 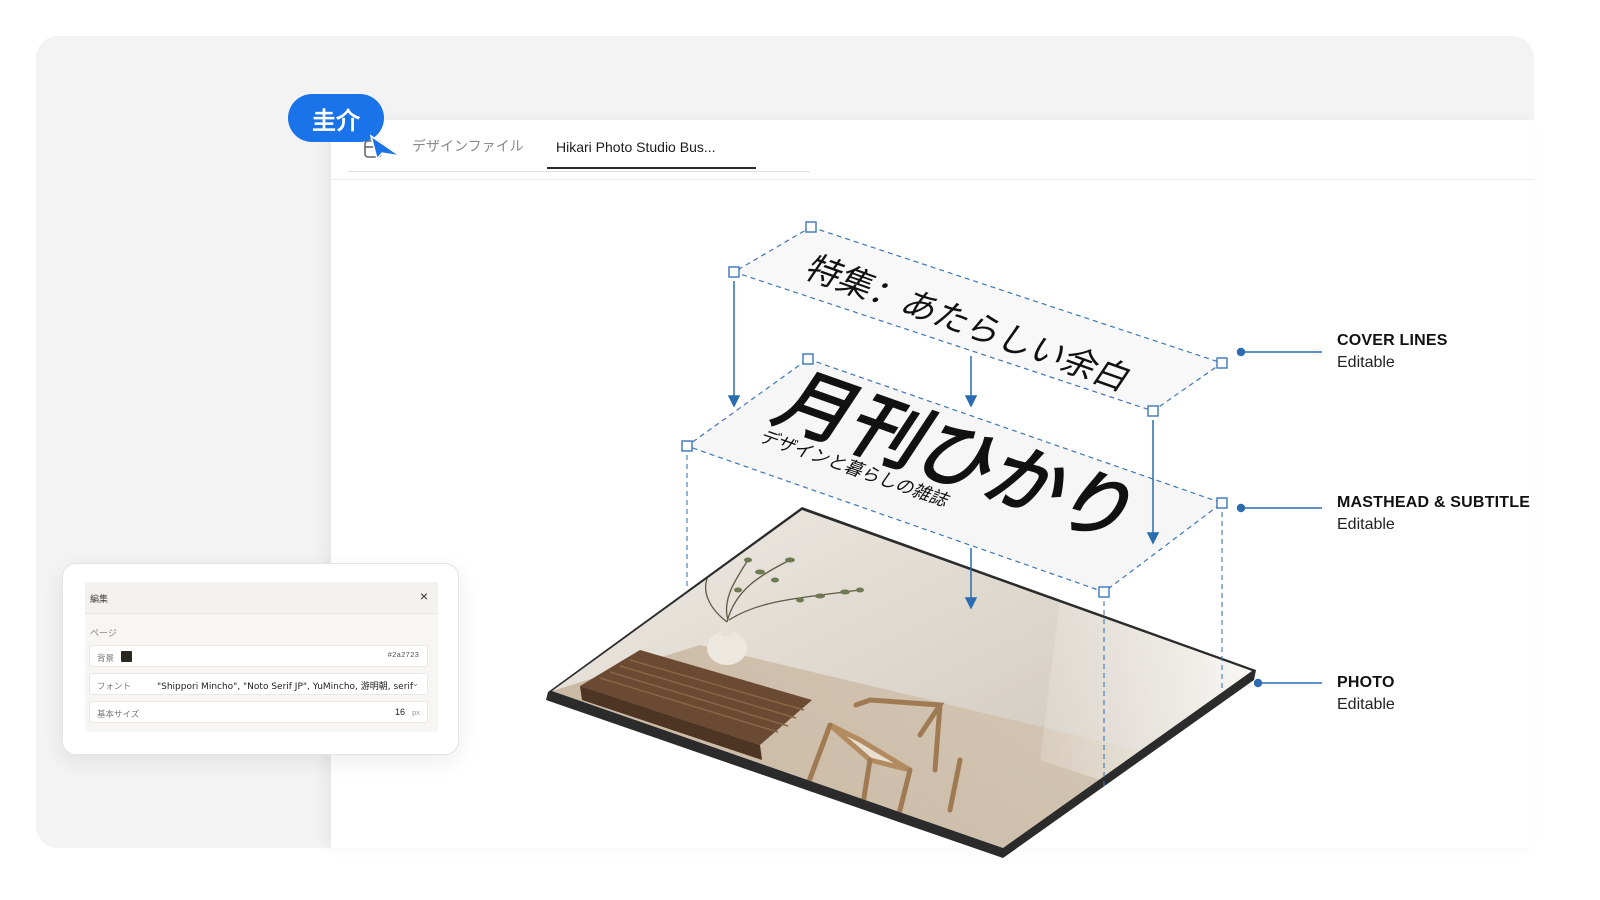 I want to click on layer-name: PHOTO, so click(x=1366, y=682).